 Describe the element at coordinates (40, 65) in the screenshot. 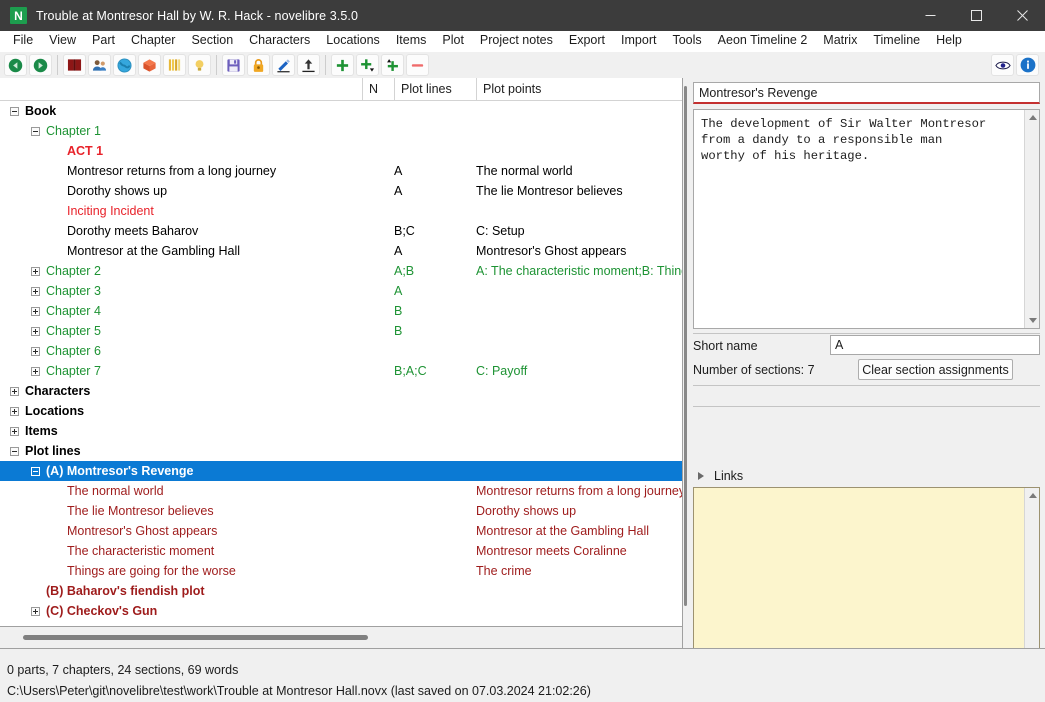

I see `go-forward-icon` at that location.